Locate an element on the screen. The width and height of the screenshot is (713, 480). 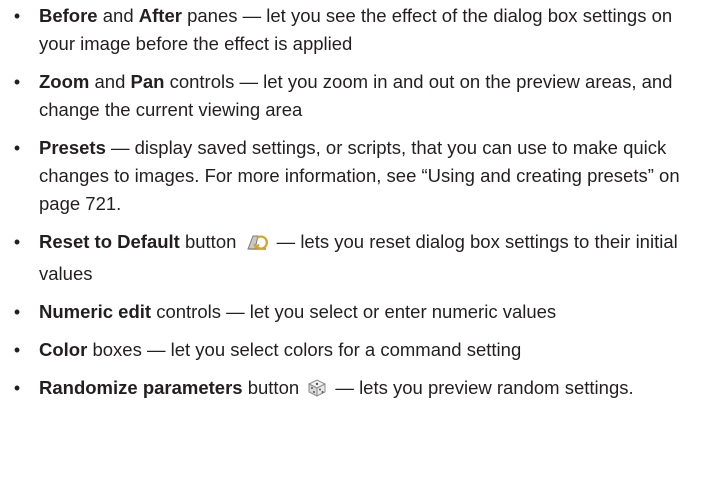
term-numeric-edit: Numeric edit is located at coordinates (95, 311).